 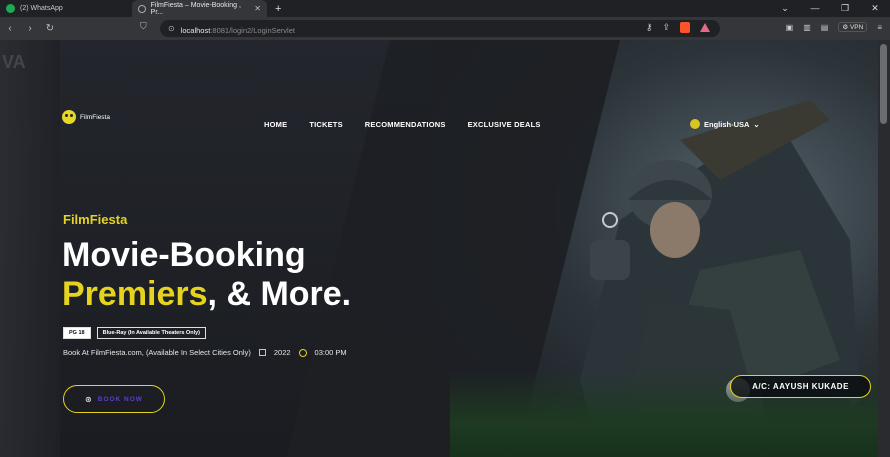 I want to click on tab-filmfiesta: FilmFiesta – Movie-Booking , Pr... ✕, so click(x=199, y=8).